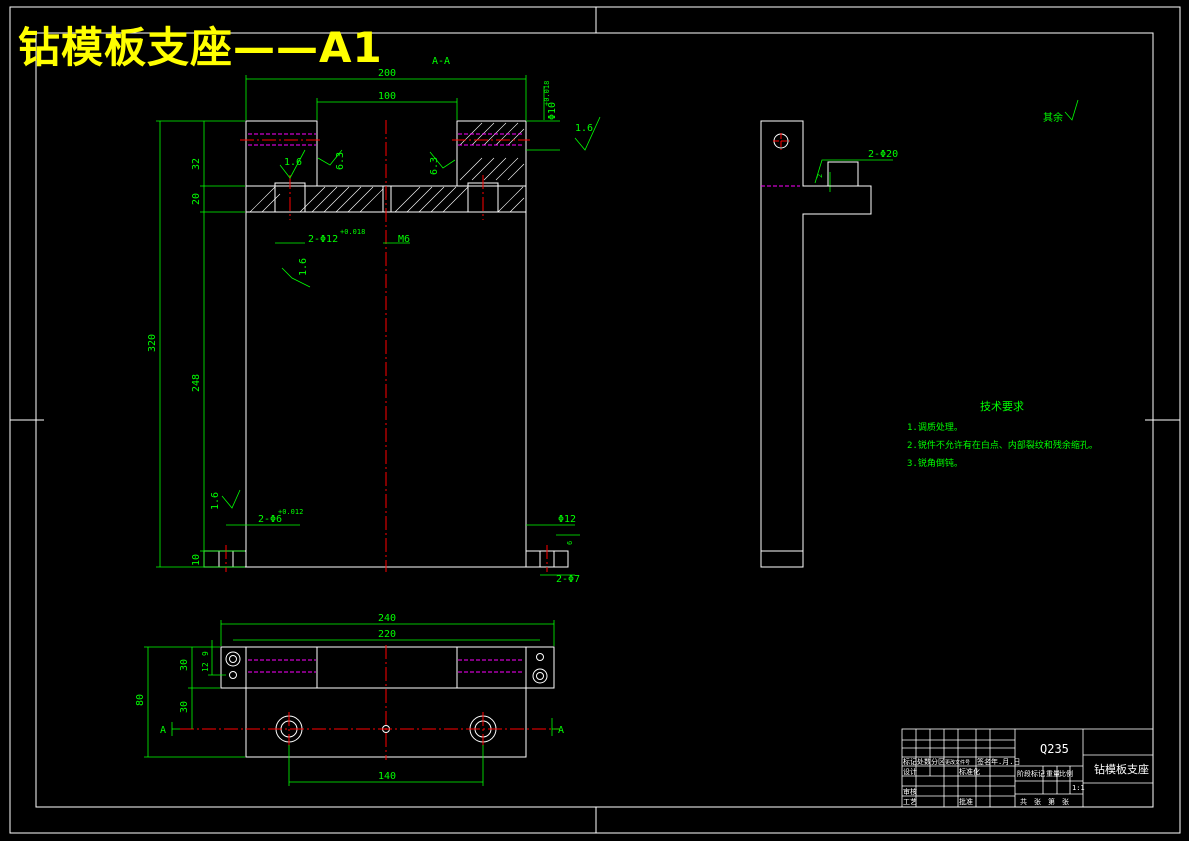 The image size is (1189, 841). Describe the element at coordinates (404, 239) in the screenshot. I see `dim-thread-m6: M6` at that location.